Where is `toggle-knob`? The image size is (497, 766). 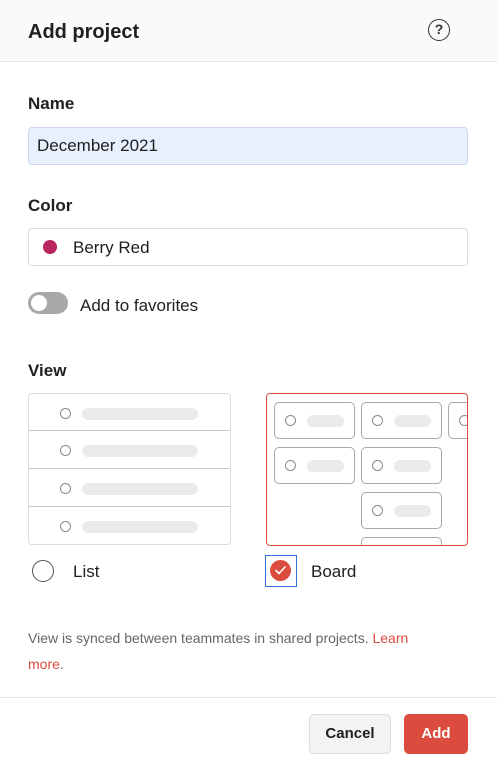
toggle-knob is located at coordinates (39, 303).